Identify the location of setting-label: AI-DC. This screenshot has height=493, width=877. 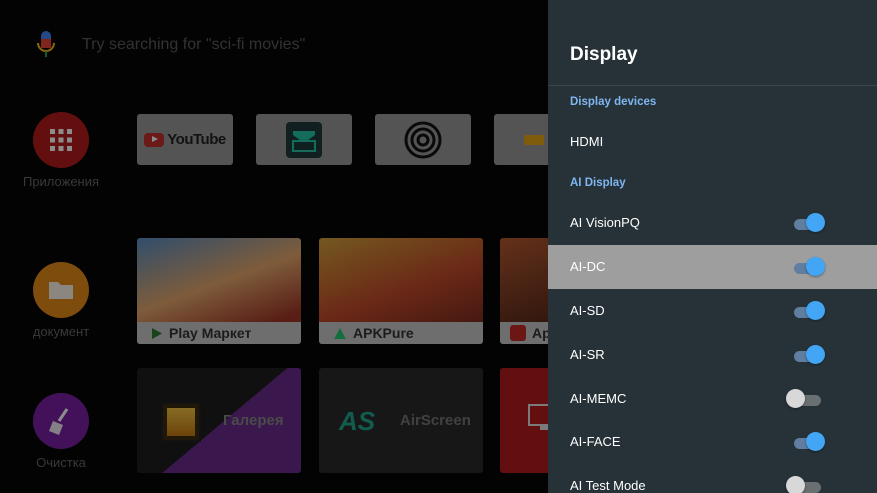
(588, 266).